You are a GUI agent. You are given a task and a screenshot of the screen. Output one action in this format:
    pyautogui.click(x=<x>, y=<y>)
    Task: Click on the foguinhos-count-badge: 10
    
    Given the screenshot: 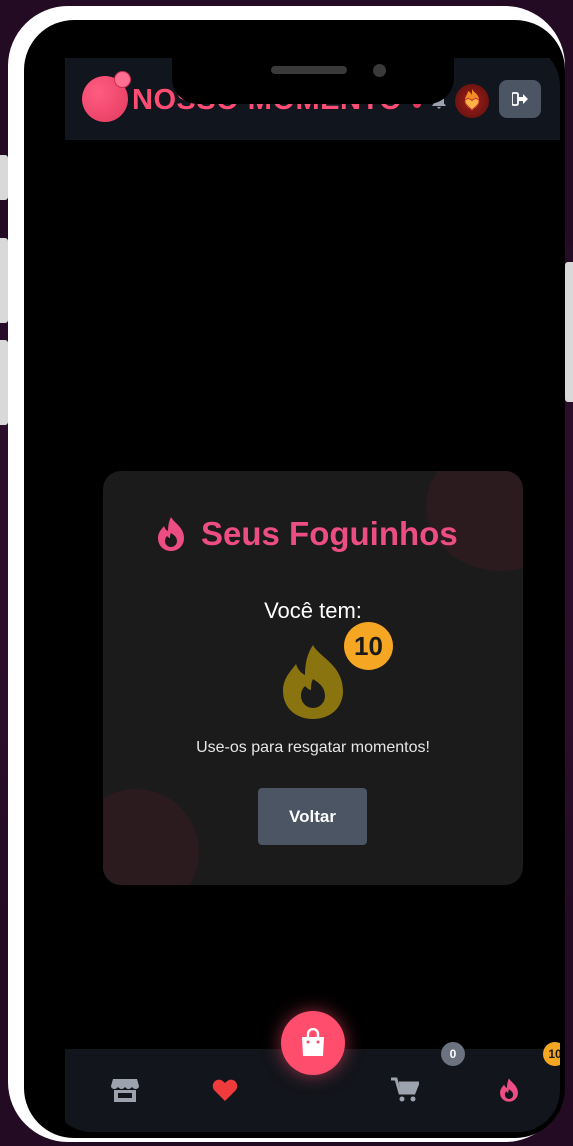 What is the action you would take?
    pyautogui.click(x=368, y=646)
    